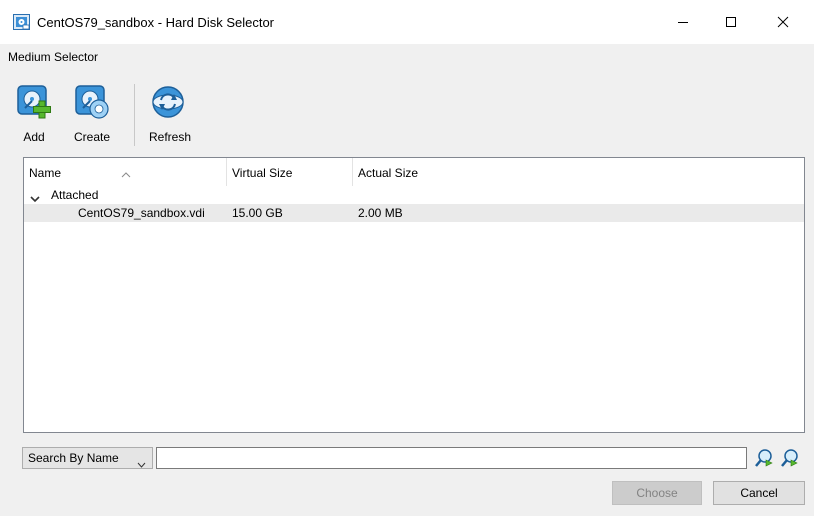 Image resolution: width=814 pixels, height=516 pixels. What do you see at coordinates (657, 493) in the screenshot?
I see `choose-button: Choose` at bounding box center [657, 493].